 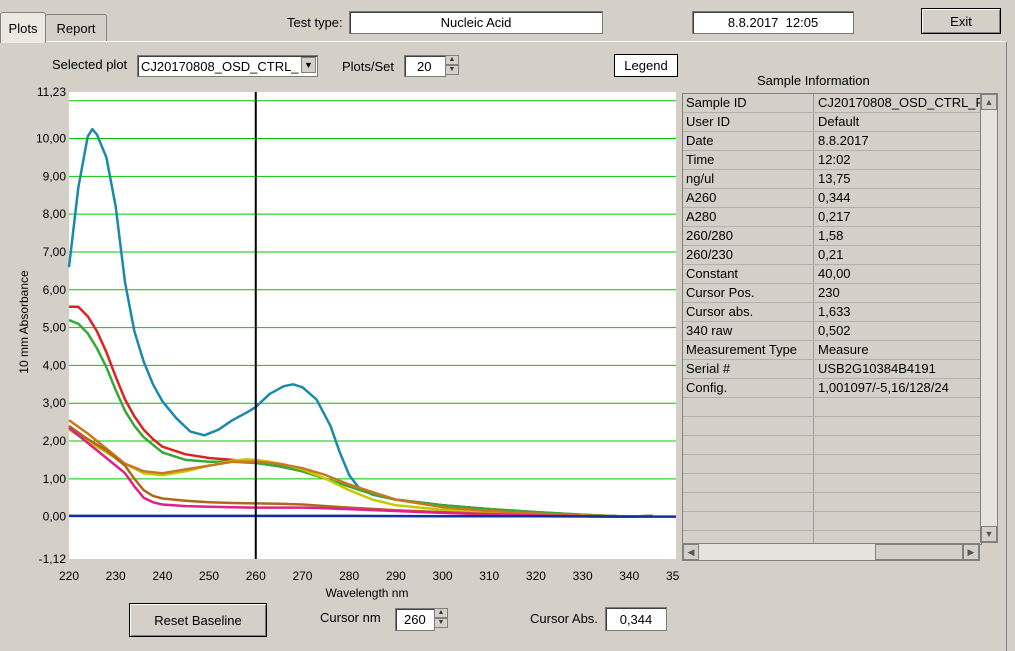 I want to click on x-axis-label: Wavelength nm, so click(x=367, y=593).